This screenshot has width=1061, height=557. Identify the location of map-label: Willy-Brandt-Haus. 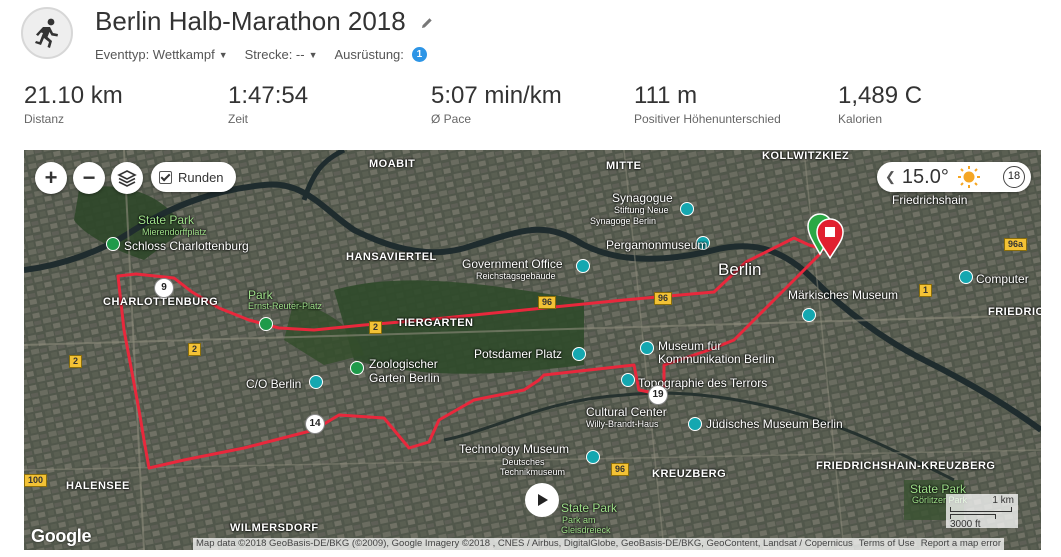
(622, 424).